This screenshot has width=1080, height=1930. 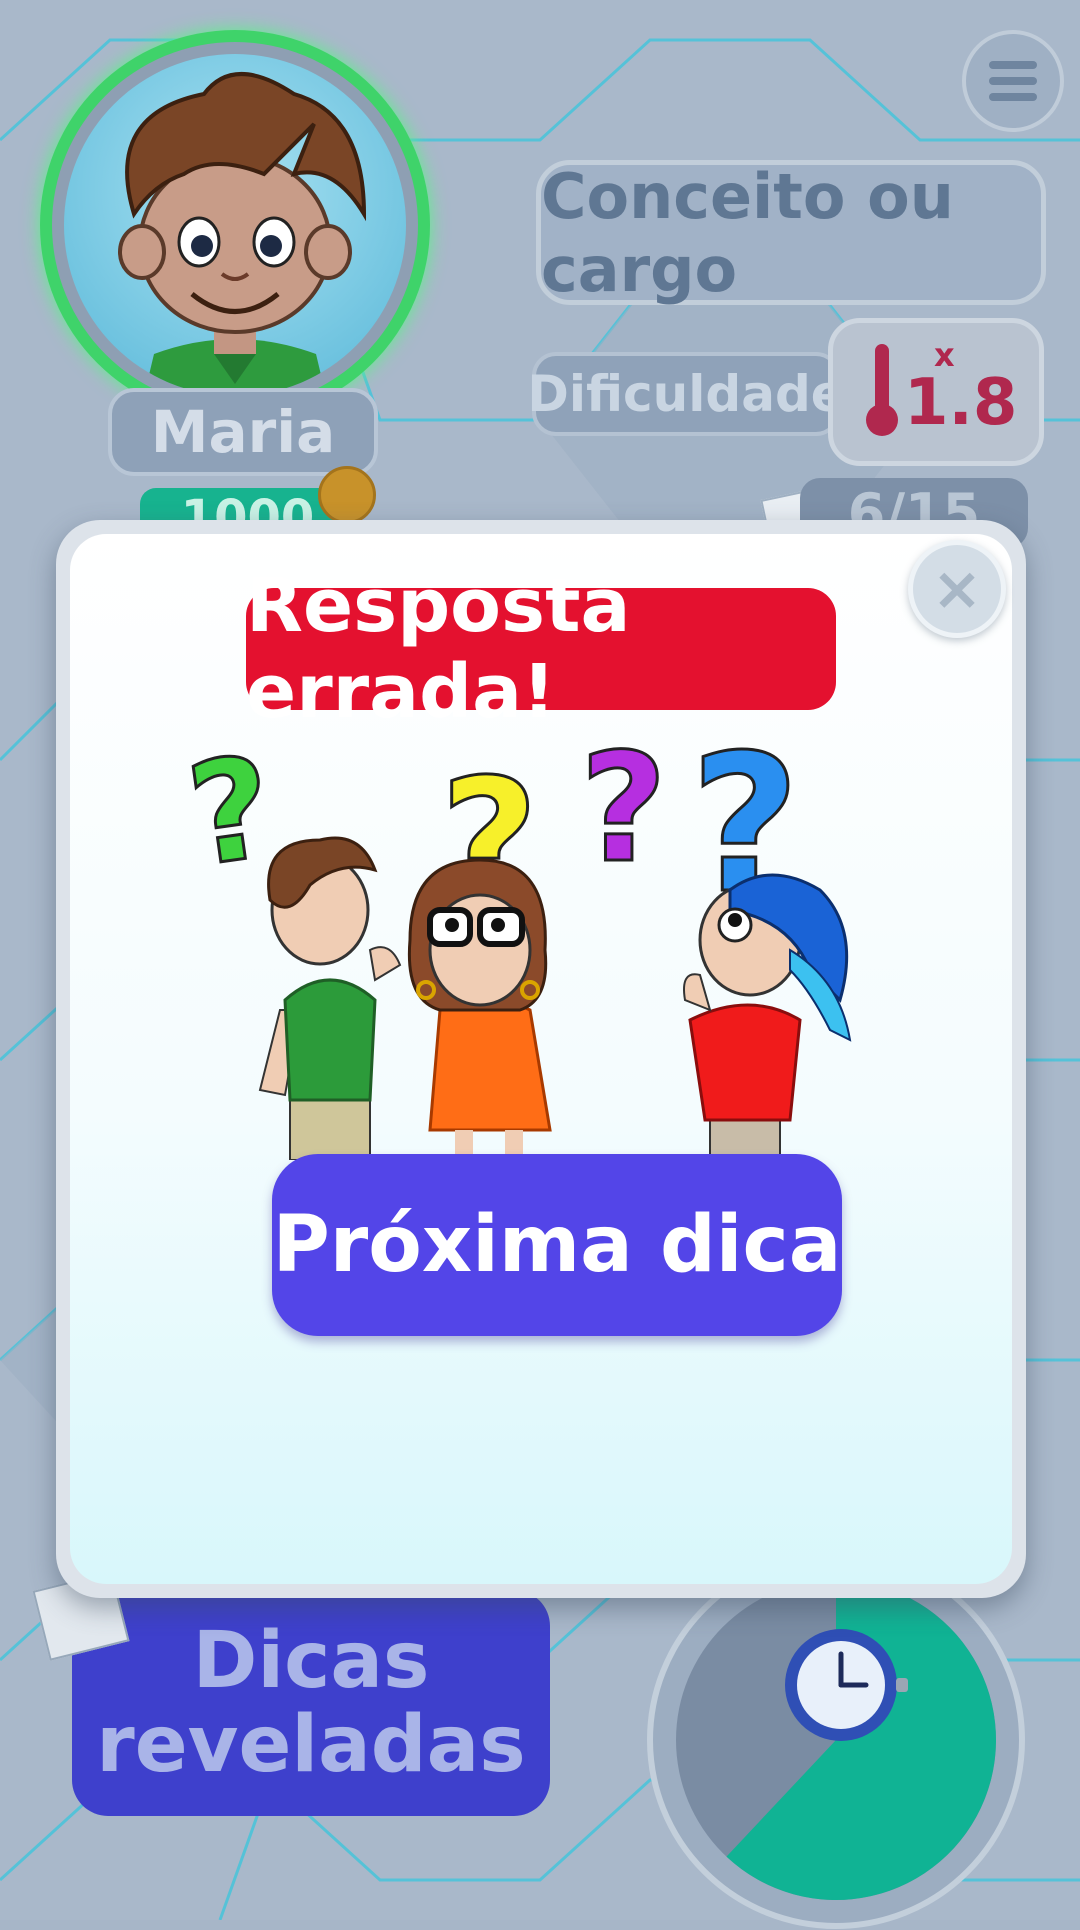 I want to click on avatar, so click(x=235, y=225).